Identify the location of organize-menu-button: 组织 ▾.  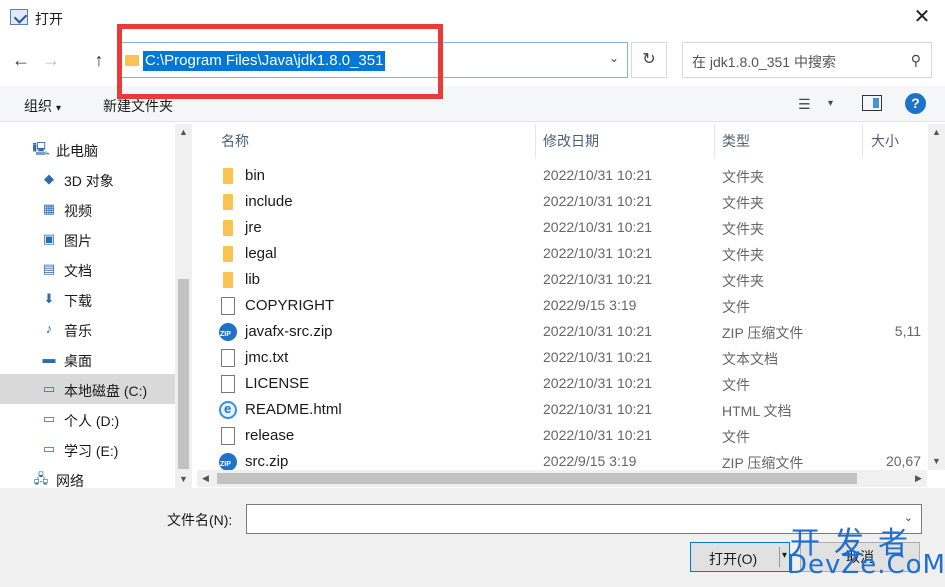
(42, 106).